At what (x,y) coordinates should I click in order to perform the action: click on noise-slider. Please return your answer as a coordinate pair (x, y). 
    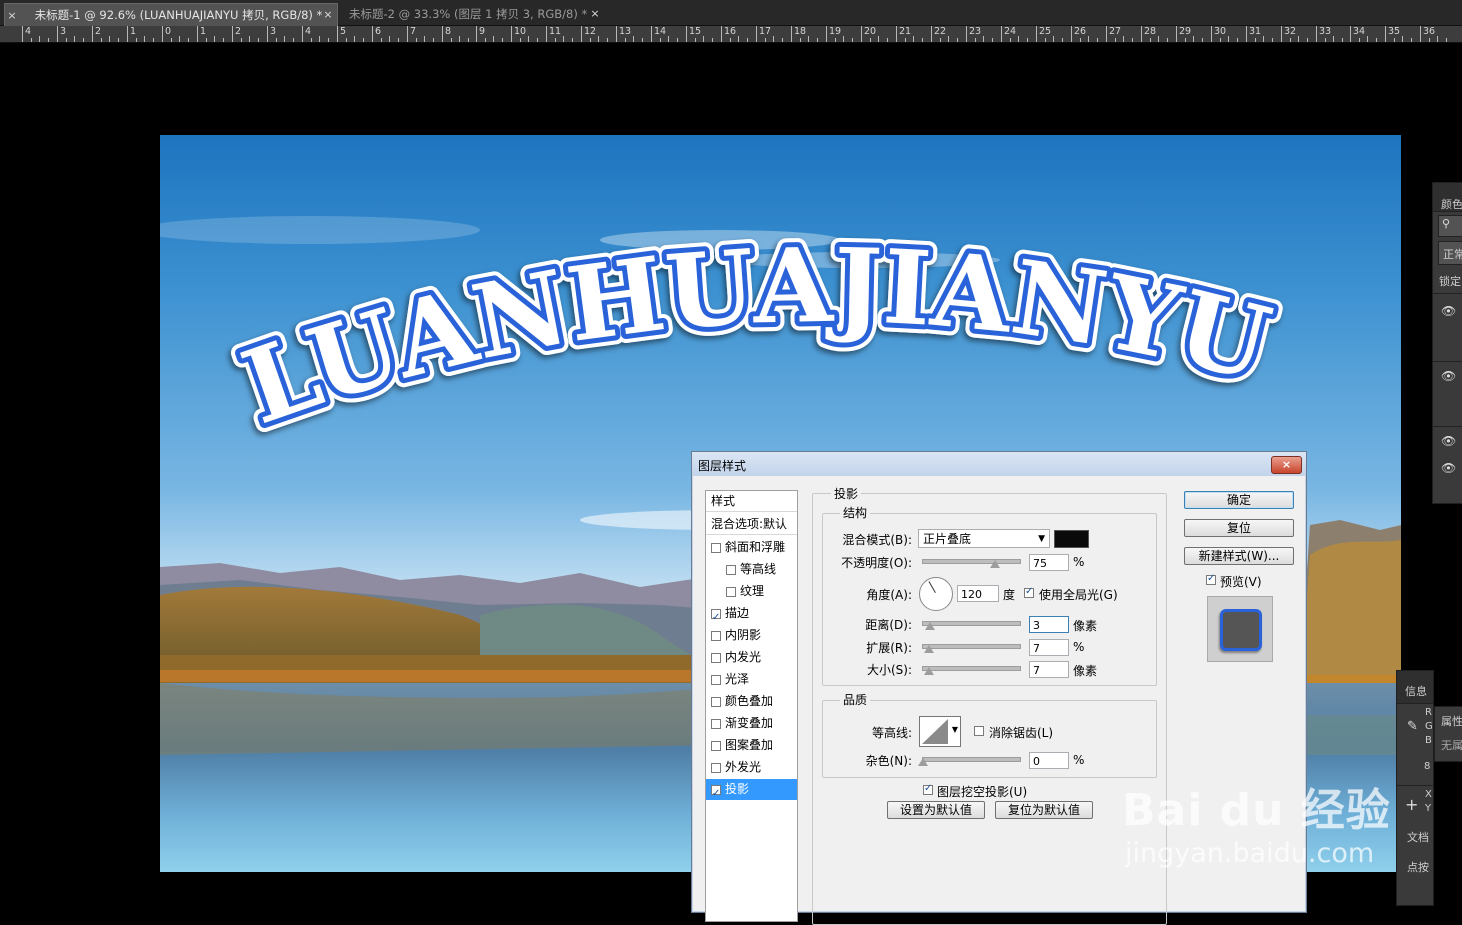
    Looking at the image, I should click on (971, 759).